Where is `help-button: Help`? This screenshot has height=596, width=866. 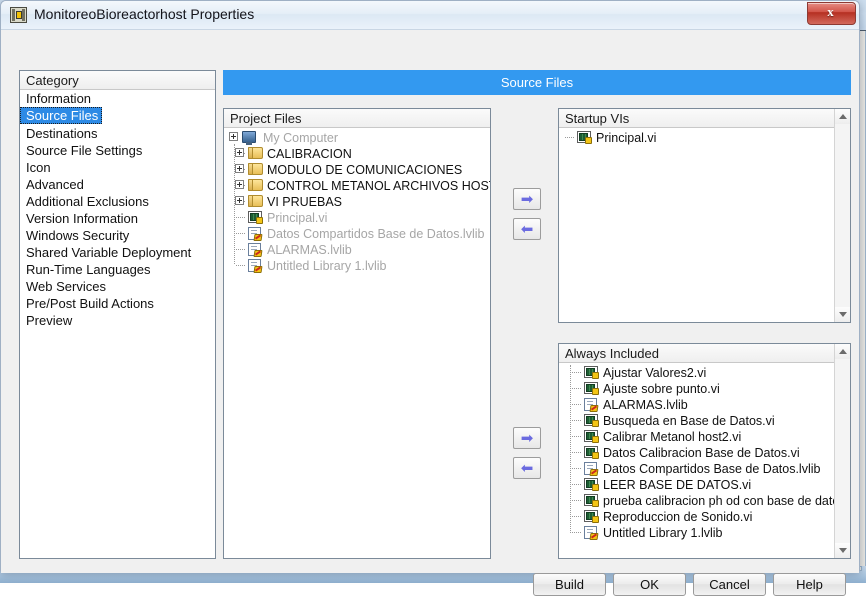 help-button: Help is located at coordinates (809, 584).